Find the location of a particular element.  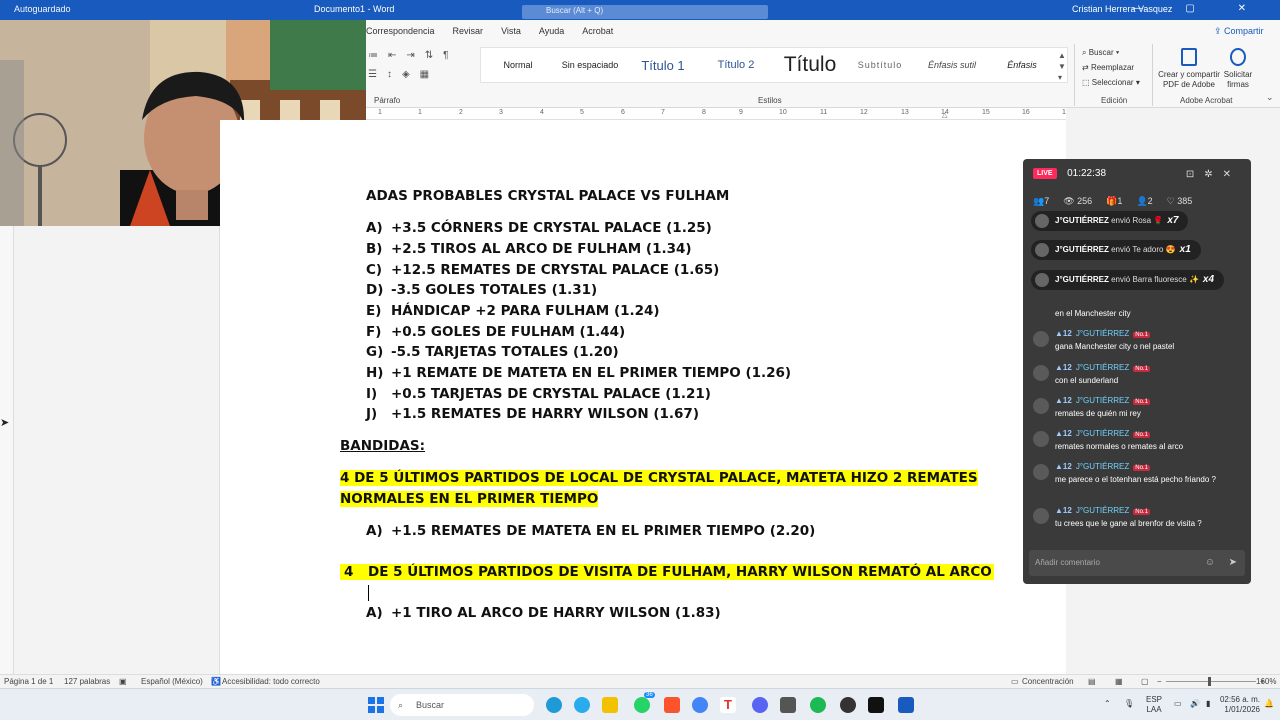

microphone-icon: 🎙 is located at coordinates (1129, 704).